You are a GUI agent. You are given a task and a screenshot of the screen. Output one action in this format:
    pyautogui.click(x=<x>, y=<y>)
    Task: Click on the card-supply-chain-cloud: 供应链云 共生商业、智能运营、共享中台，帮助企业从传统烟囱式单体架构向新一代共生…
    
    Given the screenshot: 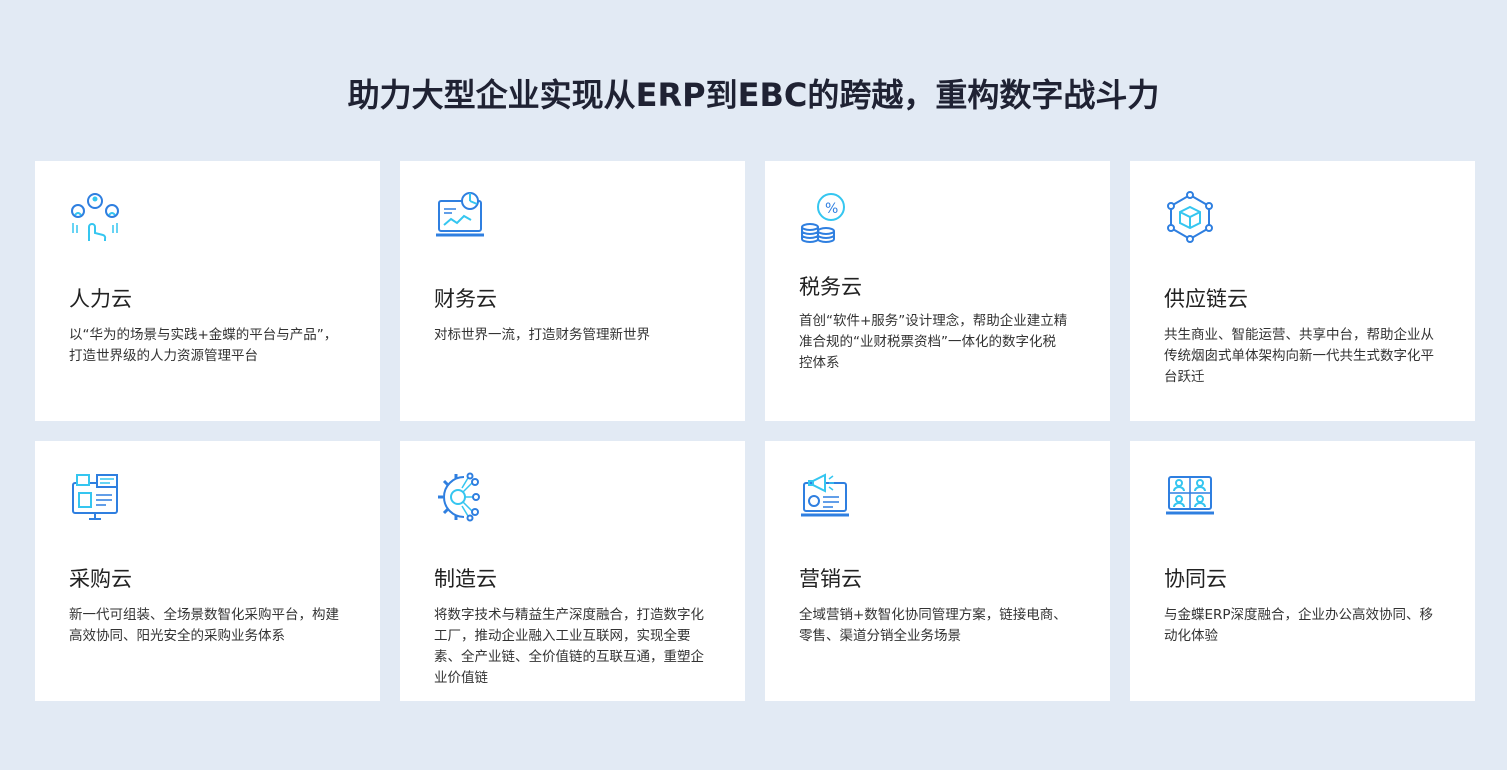 What is the action you would take?
    pyautogui.click(x=1302, y=291)
    